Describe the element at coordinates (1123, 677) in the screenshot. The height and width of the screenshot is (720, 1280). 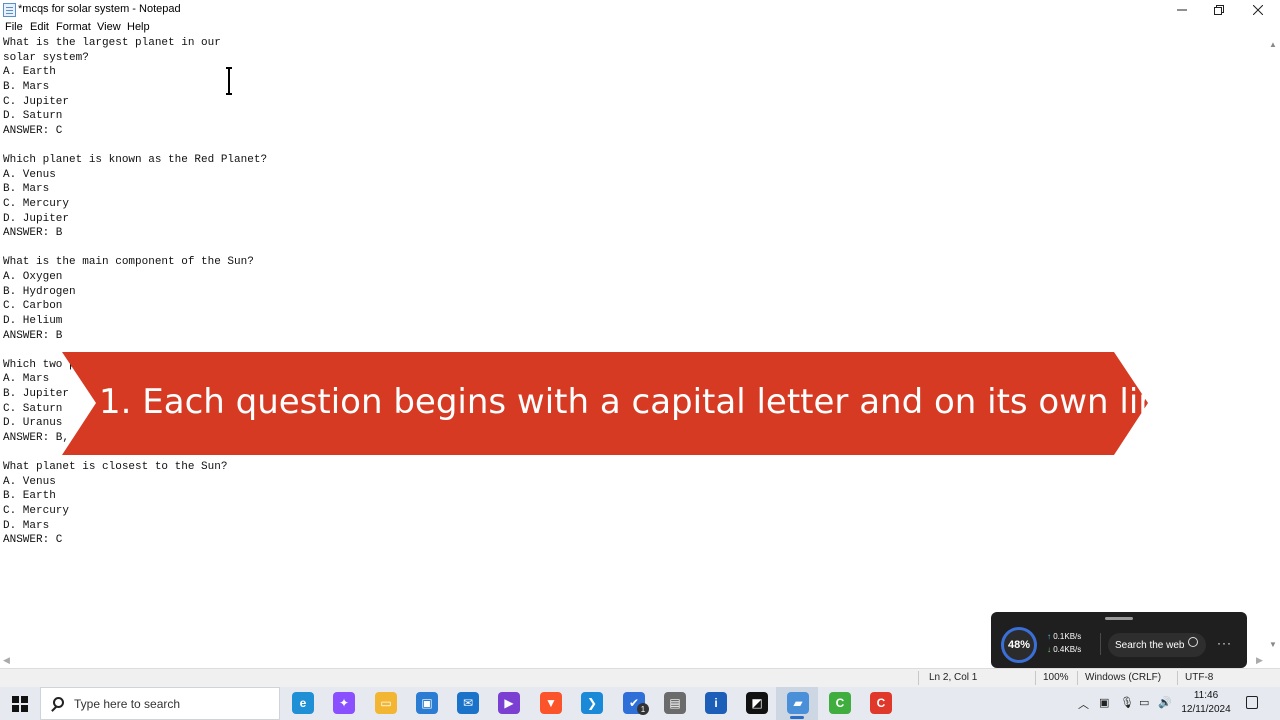
I see `line-ending: Windows (CRLF)` at that location.